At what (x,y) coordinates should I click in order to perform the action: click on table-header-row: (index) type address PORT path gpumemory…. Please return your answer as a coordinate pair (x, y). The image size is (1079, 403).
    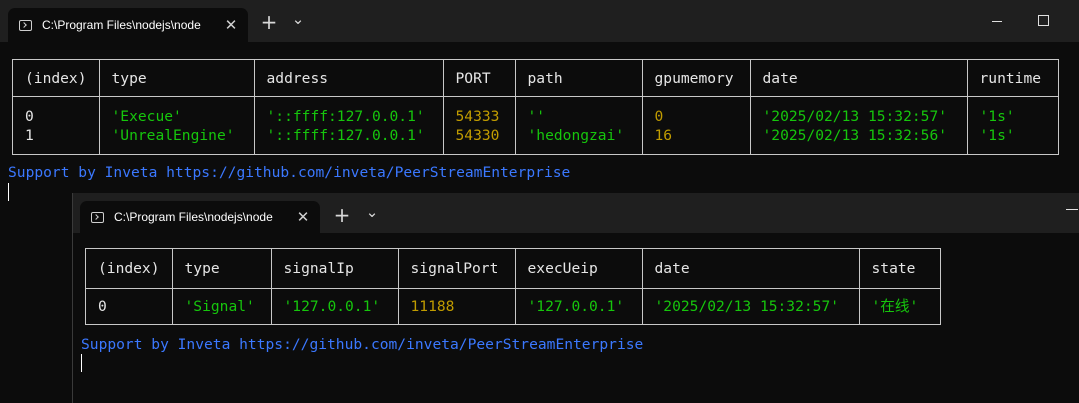
    Looking at the image, I should click on (535, 78).